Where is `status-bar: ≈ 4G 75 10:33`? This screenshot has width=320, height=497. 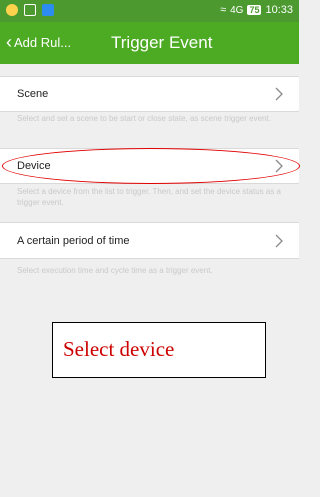 status-bar: ≈ 4G 75 10:33 is located at coordinates (149, 11).